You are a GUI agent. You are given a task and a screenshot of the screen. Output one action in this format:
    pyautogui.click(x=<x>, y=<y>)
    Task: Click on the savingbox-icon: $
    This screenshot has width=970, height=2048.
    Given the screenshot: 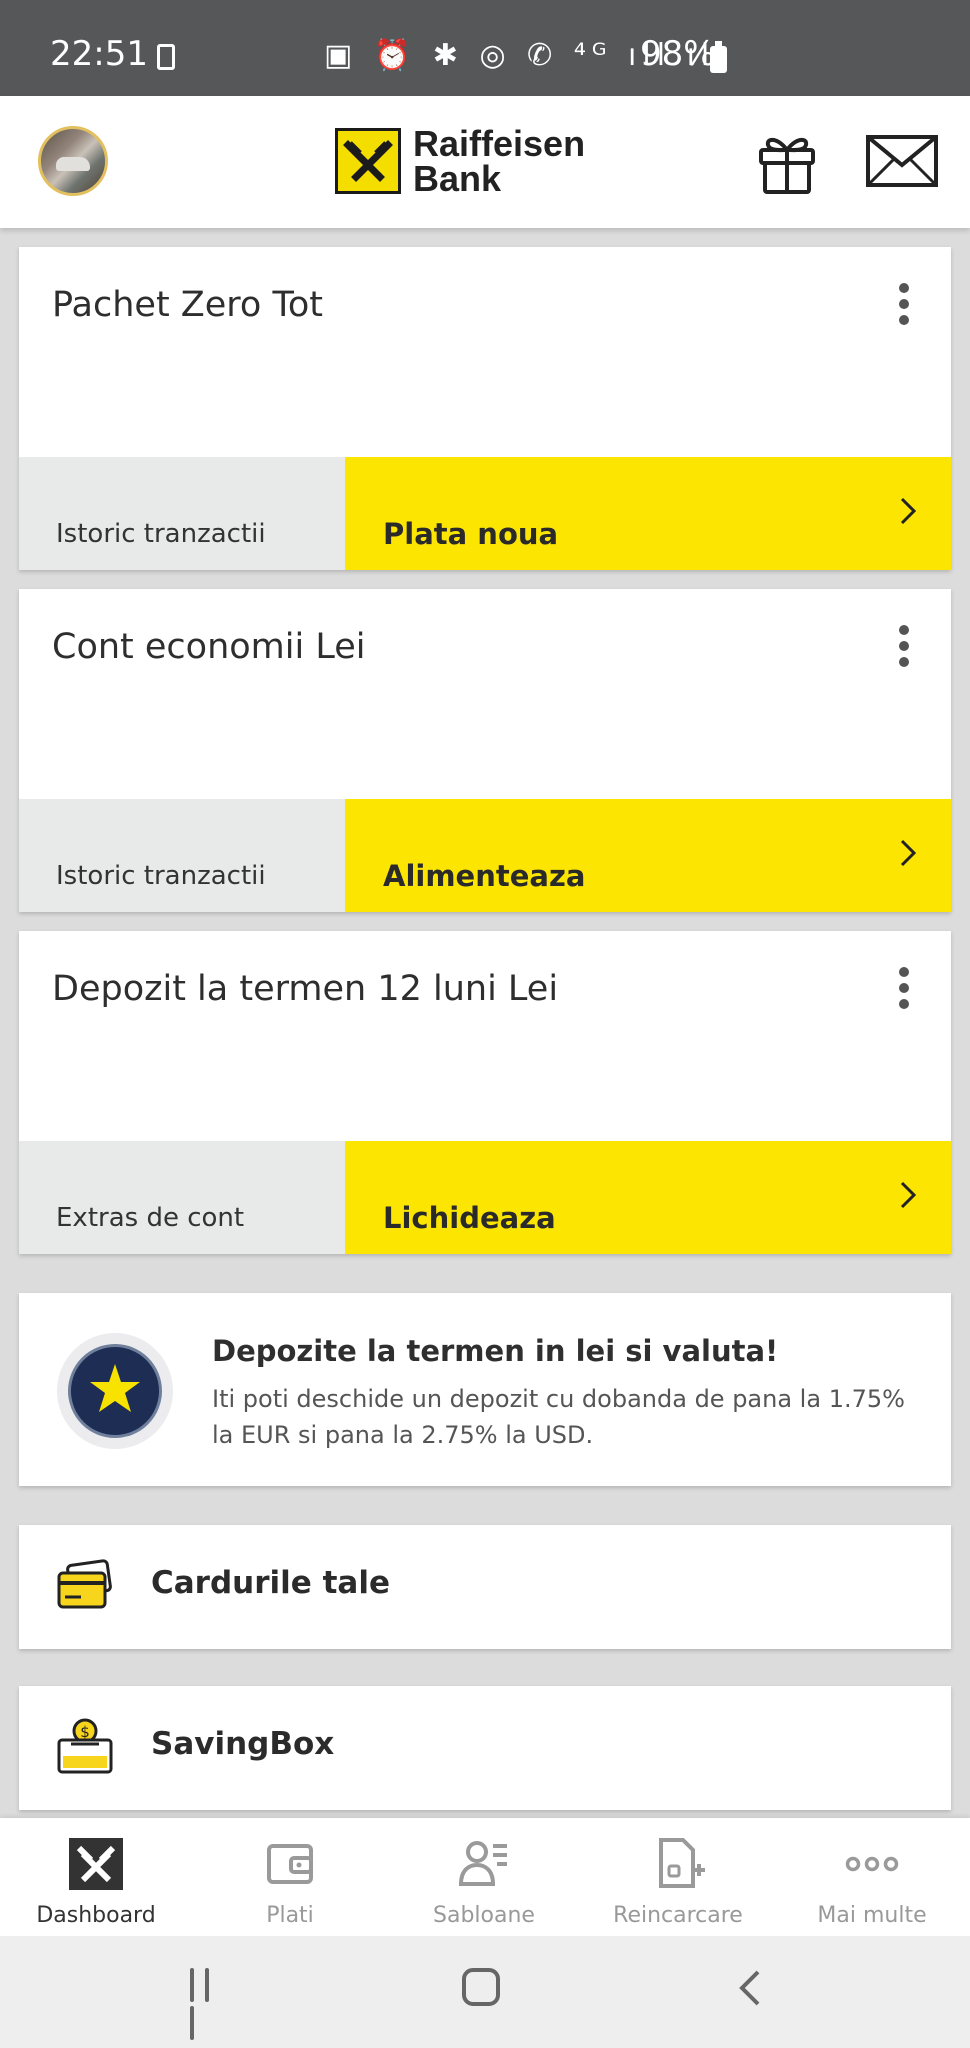 What is the action you would take?
    pyautogui.click(x=85, y=1746)
    